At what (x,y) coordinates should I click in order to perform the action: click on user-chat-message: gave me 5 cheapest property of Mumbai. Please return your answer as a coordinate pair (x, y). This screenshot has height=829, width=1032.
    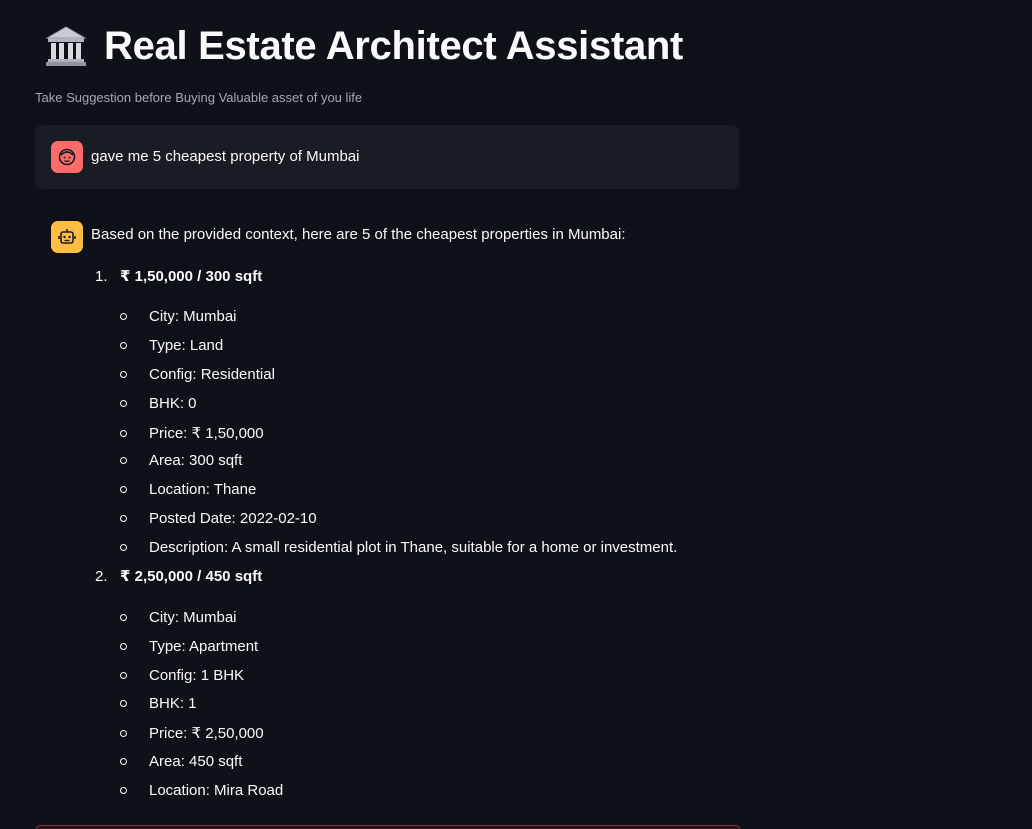
    Looking at the image, I should click on (387, 157).